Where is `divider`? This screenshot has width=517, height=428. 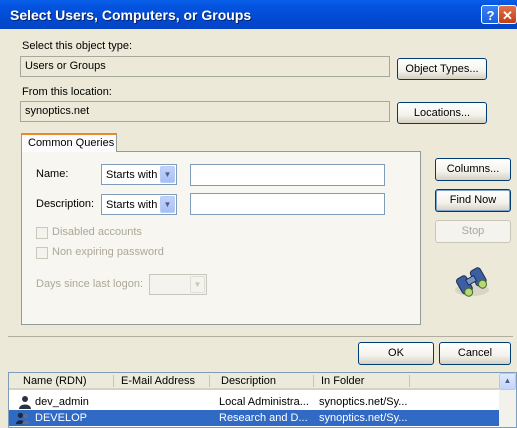
divider is located at coordinates (260, 336).